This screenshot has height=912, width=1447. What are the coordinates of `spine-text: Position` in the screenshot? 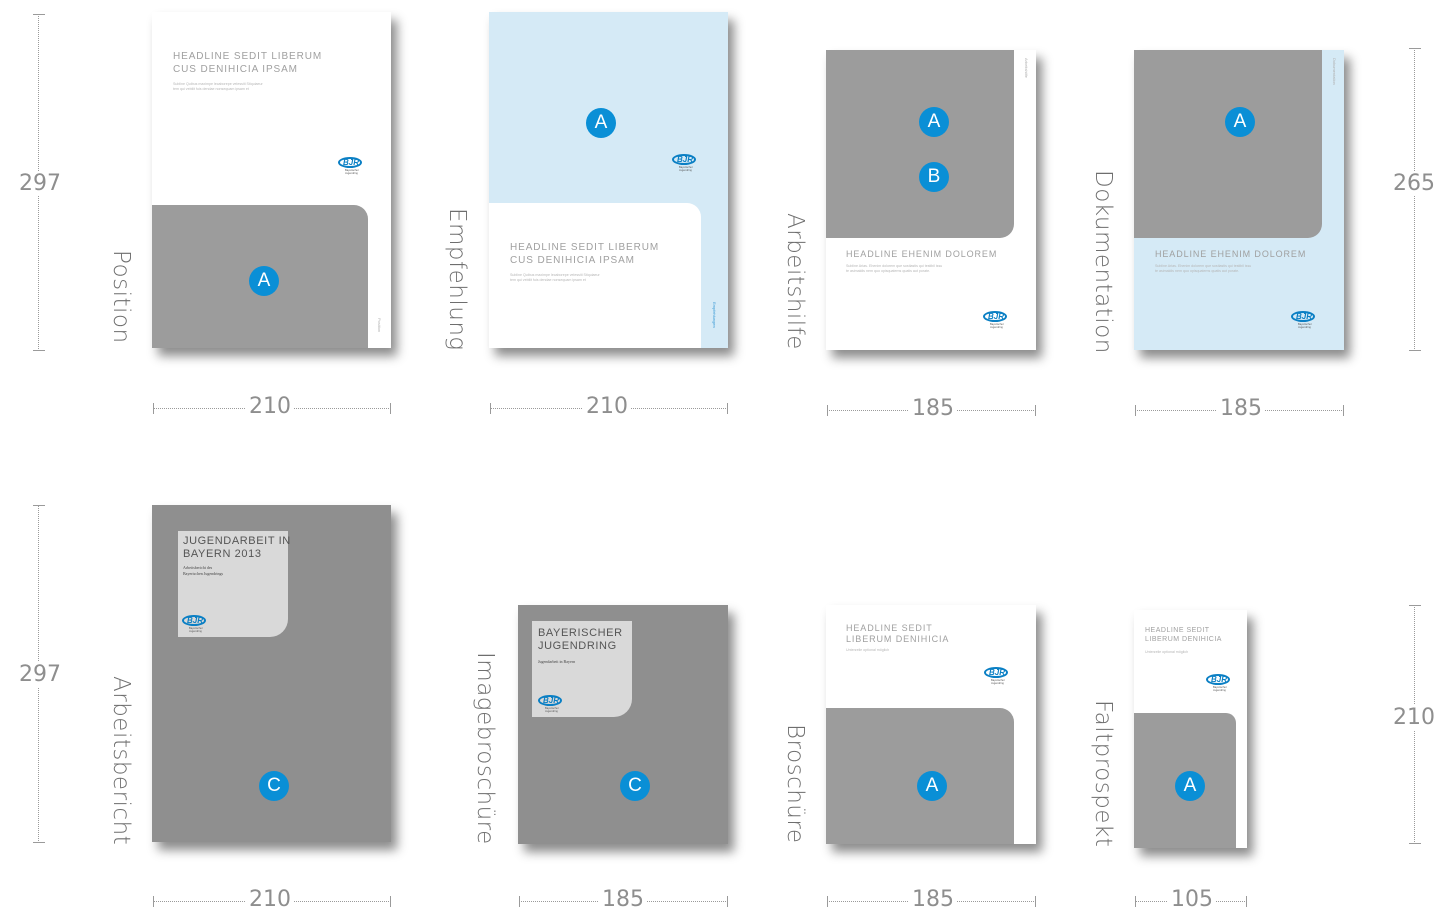 It's located at (379, 325).